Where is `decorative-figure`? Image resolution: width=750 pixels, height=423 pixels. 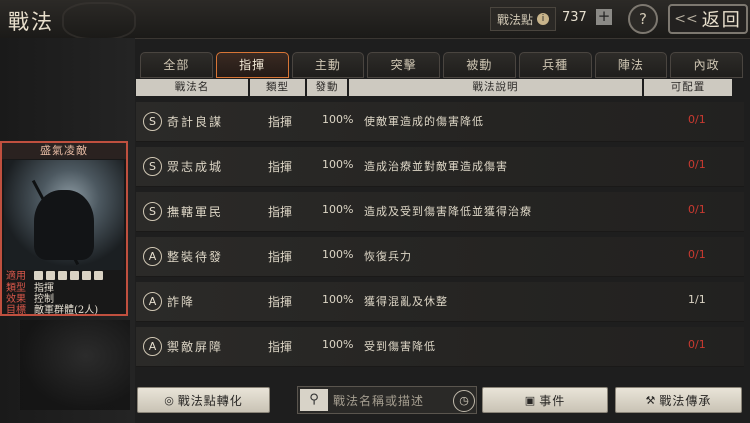 decorative-figure is located at coordinates (75, 365).